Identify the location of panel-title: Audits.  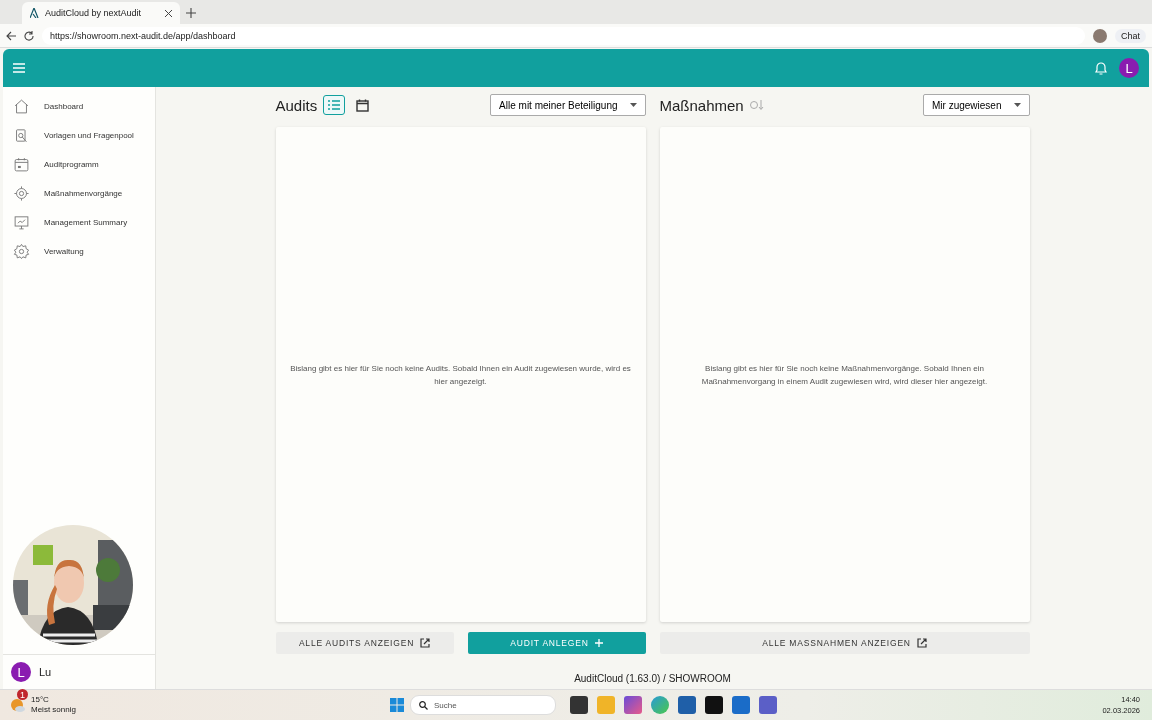
(296, 105).